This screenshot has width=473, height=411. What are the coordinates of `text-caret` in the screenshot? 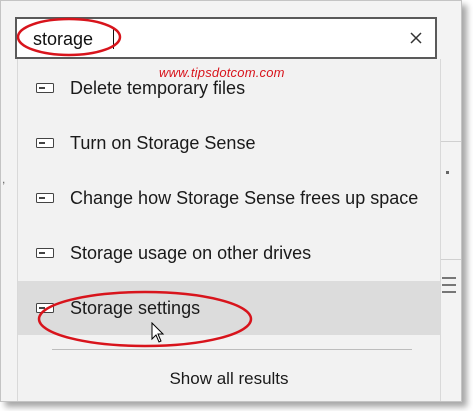 It's located at (113, 38).